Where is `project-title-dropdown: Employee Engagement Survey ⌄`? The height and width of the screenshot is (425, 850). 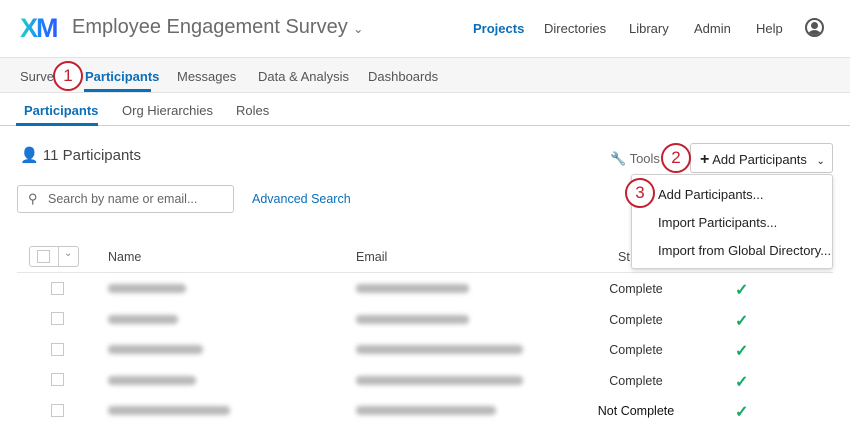 project-title-dropdown: Employee Engagement Survey ⌄ is located at coordinates (217, 27).